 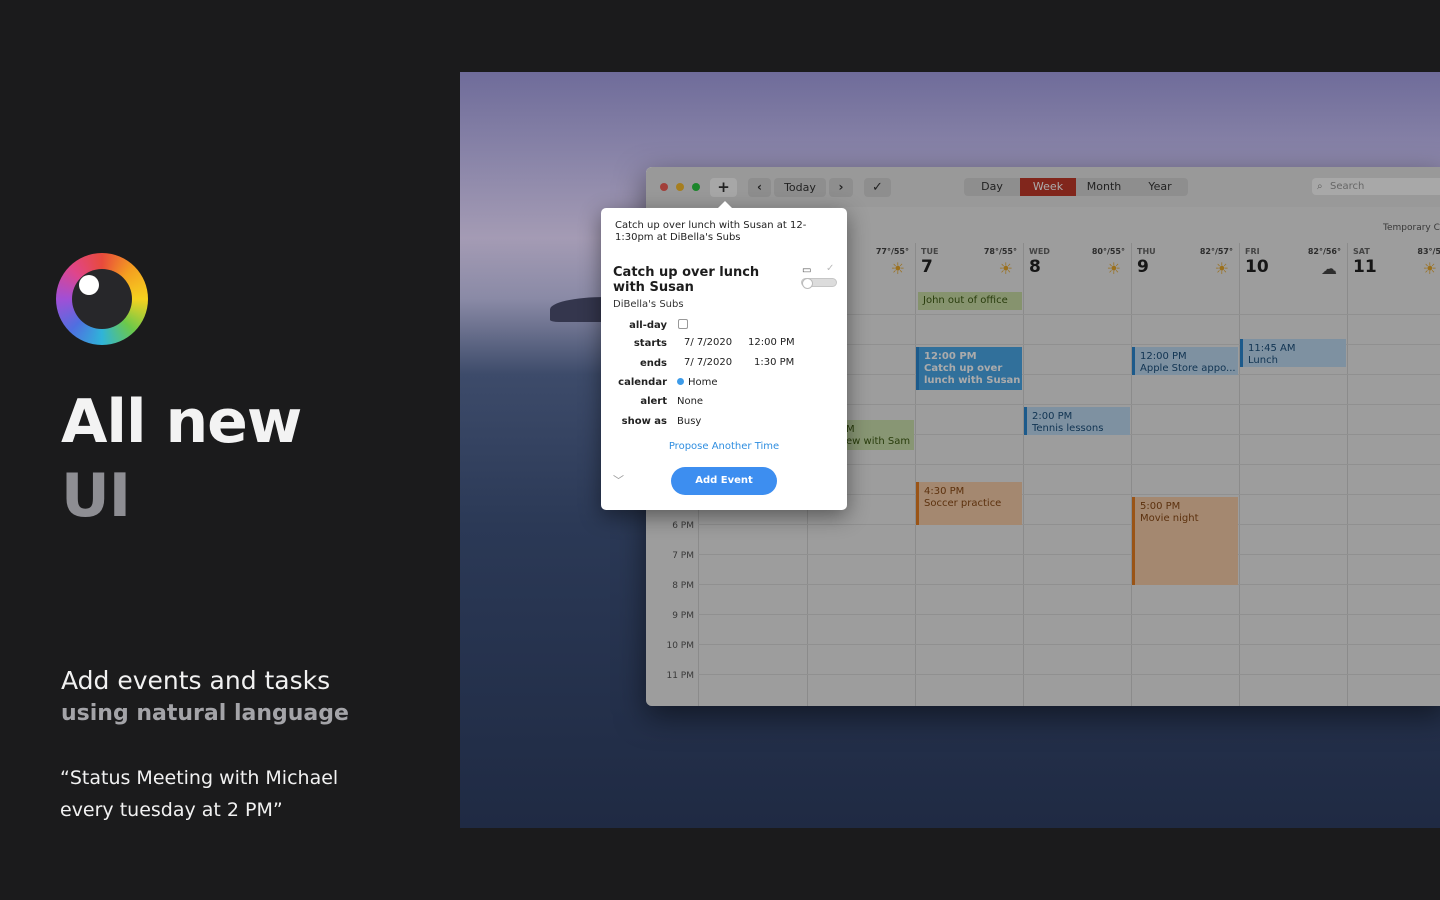 What do you see at coordinates (877, 435) in the screenshot?
I see `event-interview-sam: M ew with Sam` at bounding box center [877, 435].